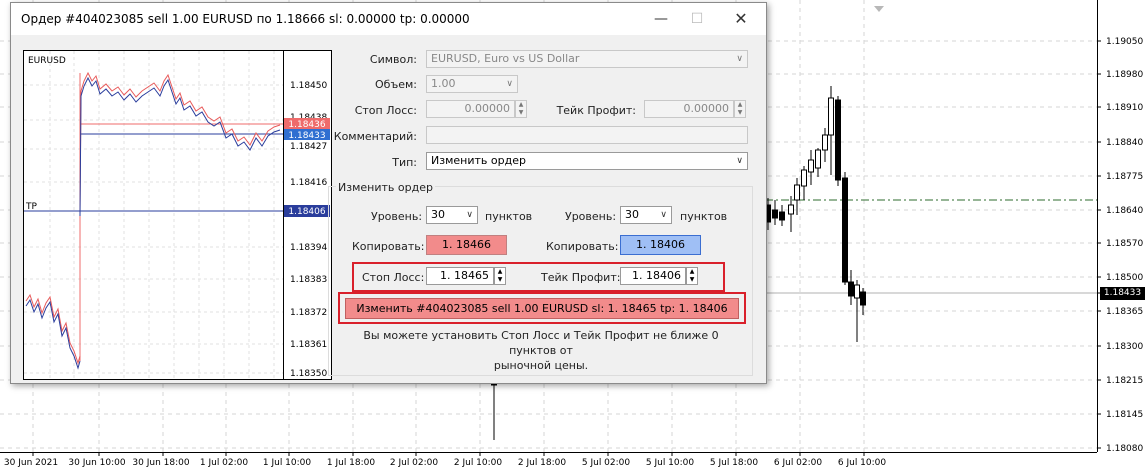  Describe the element at coordinates (704, 216) in the screenshot. I see `tp-points-label: пунктов` at that location.